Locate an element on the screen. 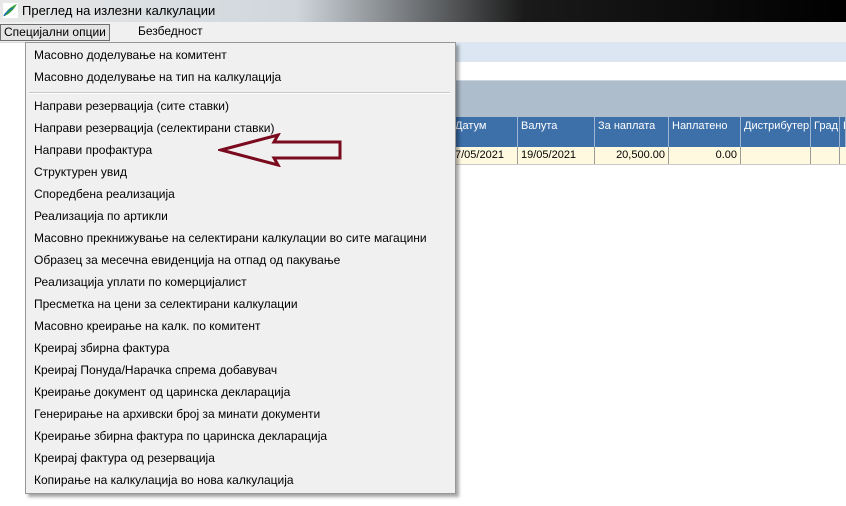 This screenshot has width=846, height=506. cell-due-date: 19/05/2021 is located at coordinates (556, 155).